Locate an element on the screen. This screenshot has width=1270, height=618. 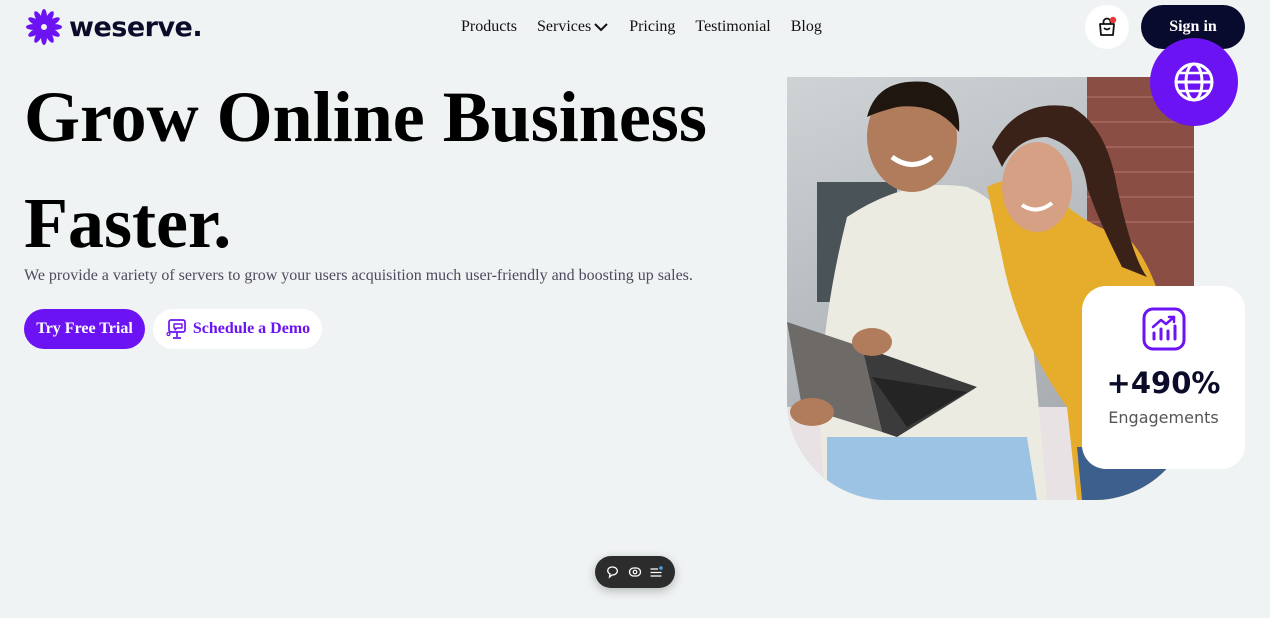
schedule-demo-label: Schedule a Demo is located at coordinates (251, 328).